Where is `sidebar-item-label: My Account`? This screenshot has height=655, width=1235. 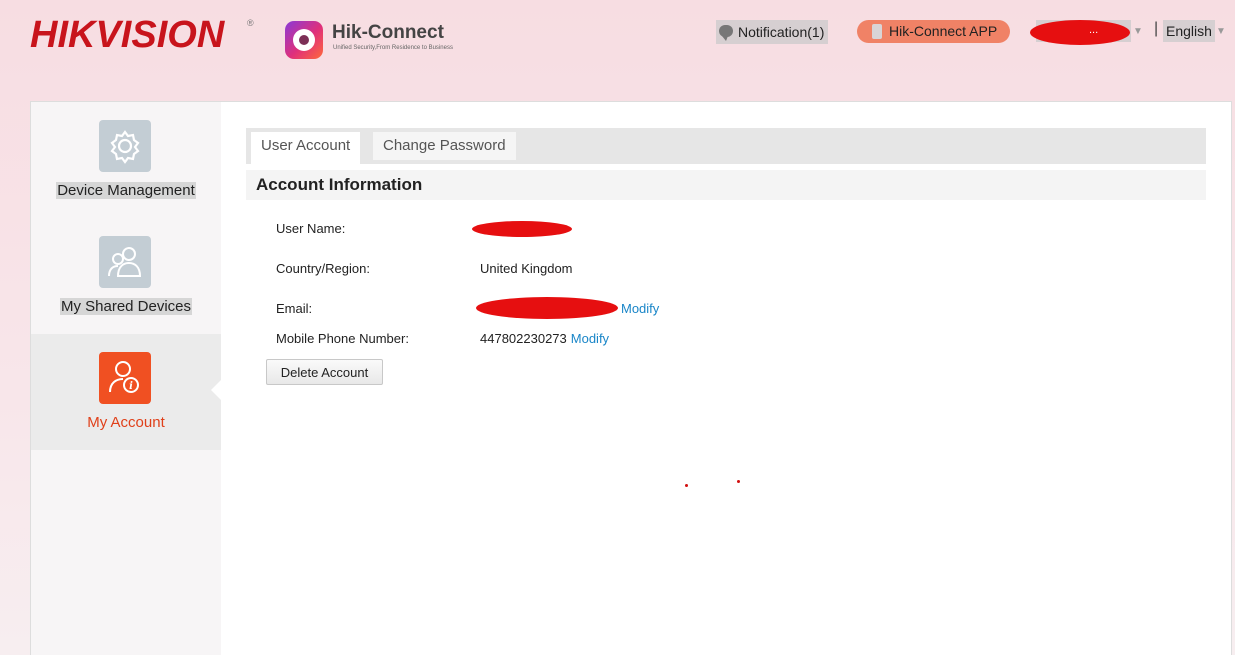 sidebar-item-label: My Account is located at coordinates (126, 422).